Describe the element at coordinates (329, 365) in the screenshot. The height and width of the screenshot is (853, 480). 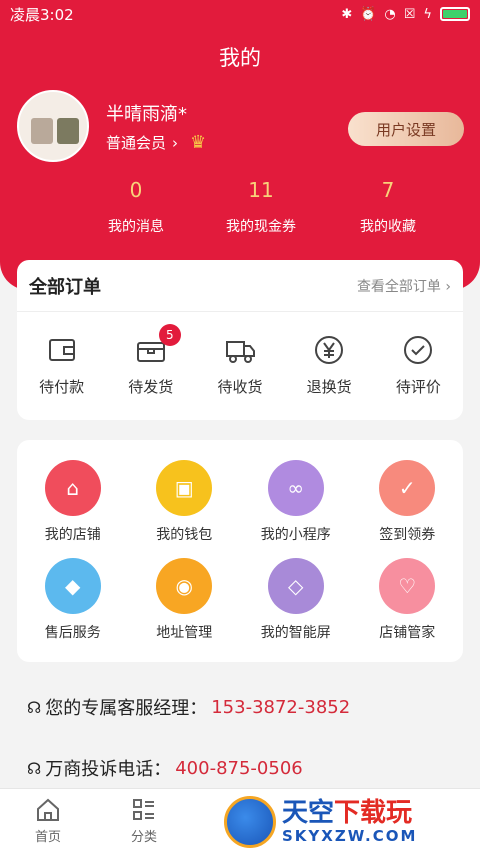
I see `order-returns: 退换货` at that location.